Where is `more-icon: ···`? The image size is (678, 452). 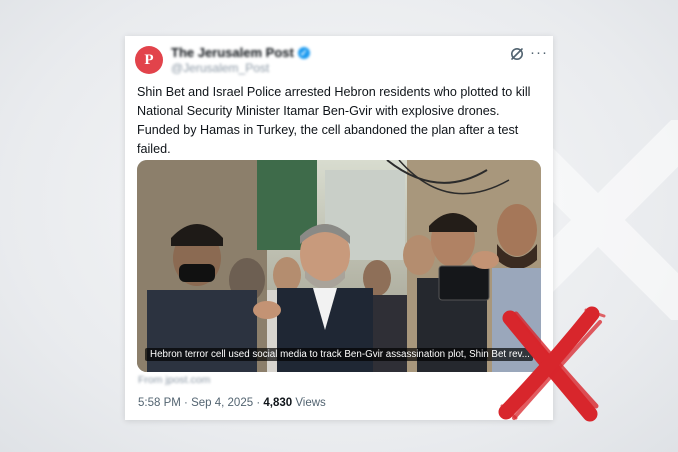
more-icon: ··· is located at coordinates (539, 52).